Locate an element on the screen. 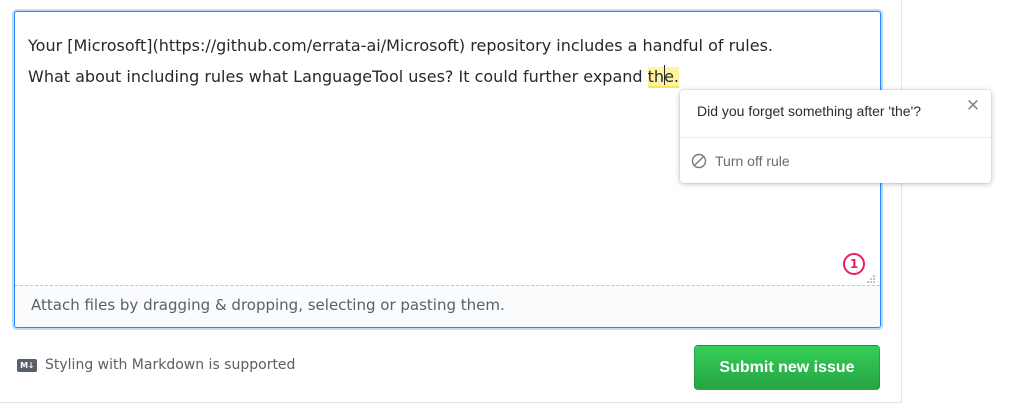 The height and width of the screenshot is (410, 1017). markdown-support-note: M↓ Styling with Markdown is supported is located at coordinates (156, 365).